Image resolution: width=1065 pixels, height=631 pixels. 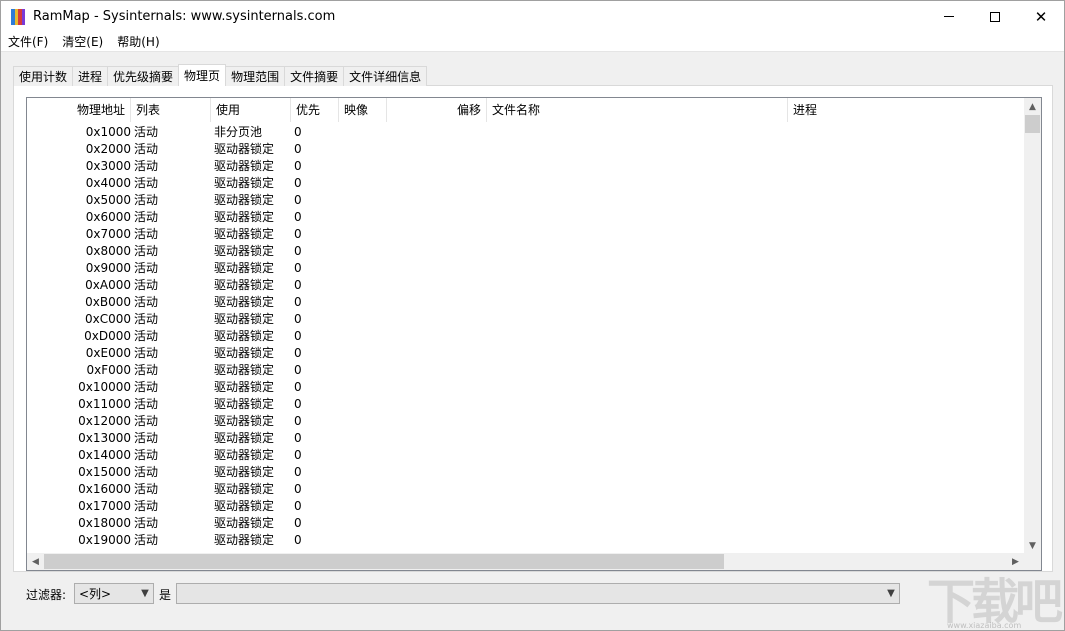 What do you see at coordinates (79, 110) in the screenshot?
I see `column-physical-address: 物理地址` at bounding box center [79, 110].